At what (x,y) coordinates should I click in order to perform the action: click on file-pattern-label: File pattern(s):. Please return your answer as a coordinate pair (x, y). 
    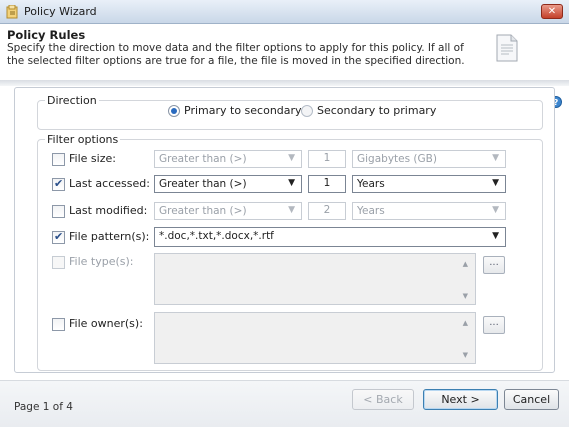
    Looking at the image, I should click on (109, 236).